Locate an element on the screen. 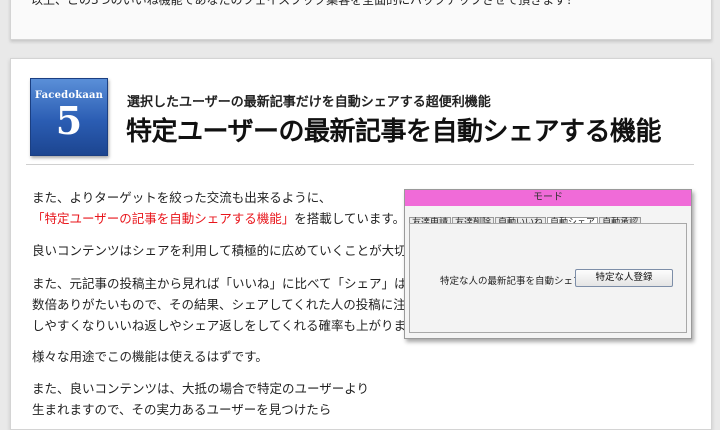 The width and height of the screenshot is (720, 430). app-tab-bar: 友達申請友達削除自動いいね自動シェア自動承認 is located at coordinates (525, 219).